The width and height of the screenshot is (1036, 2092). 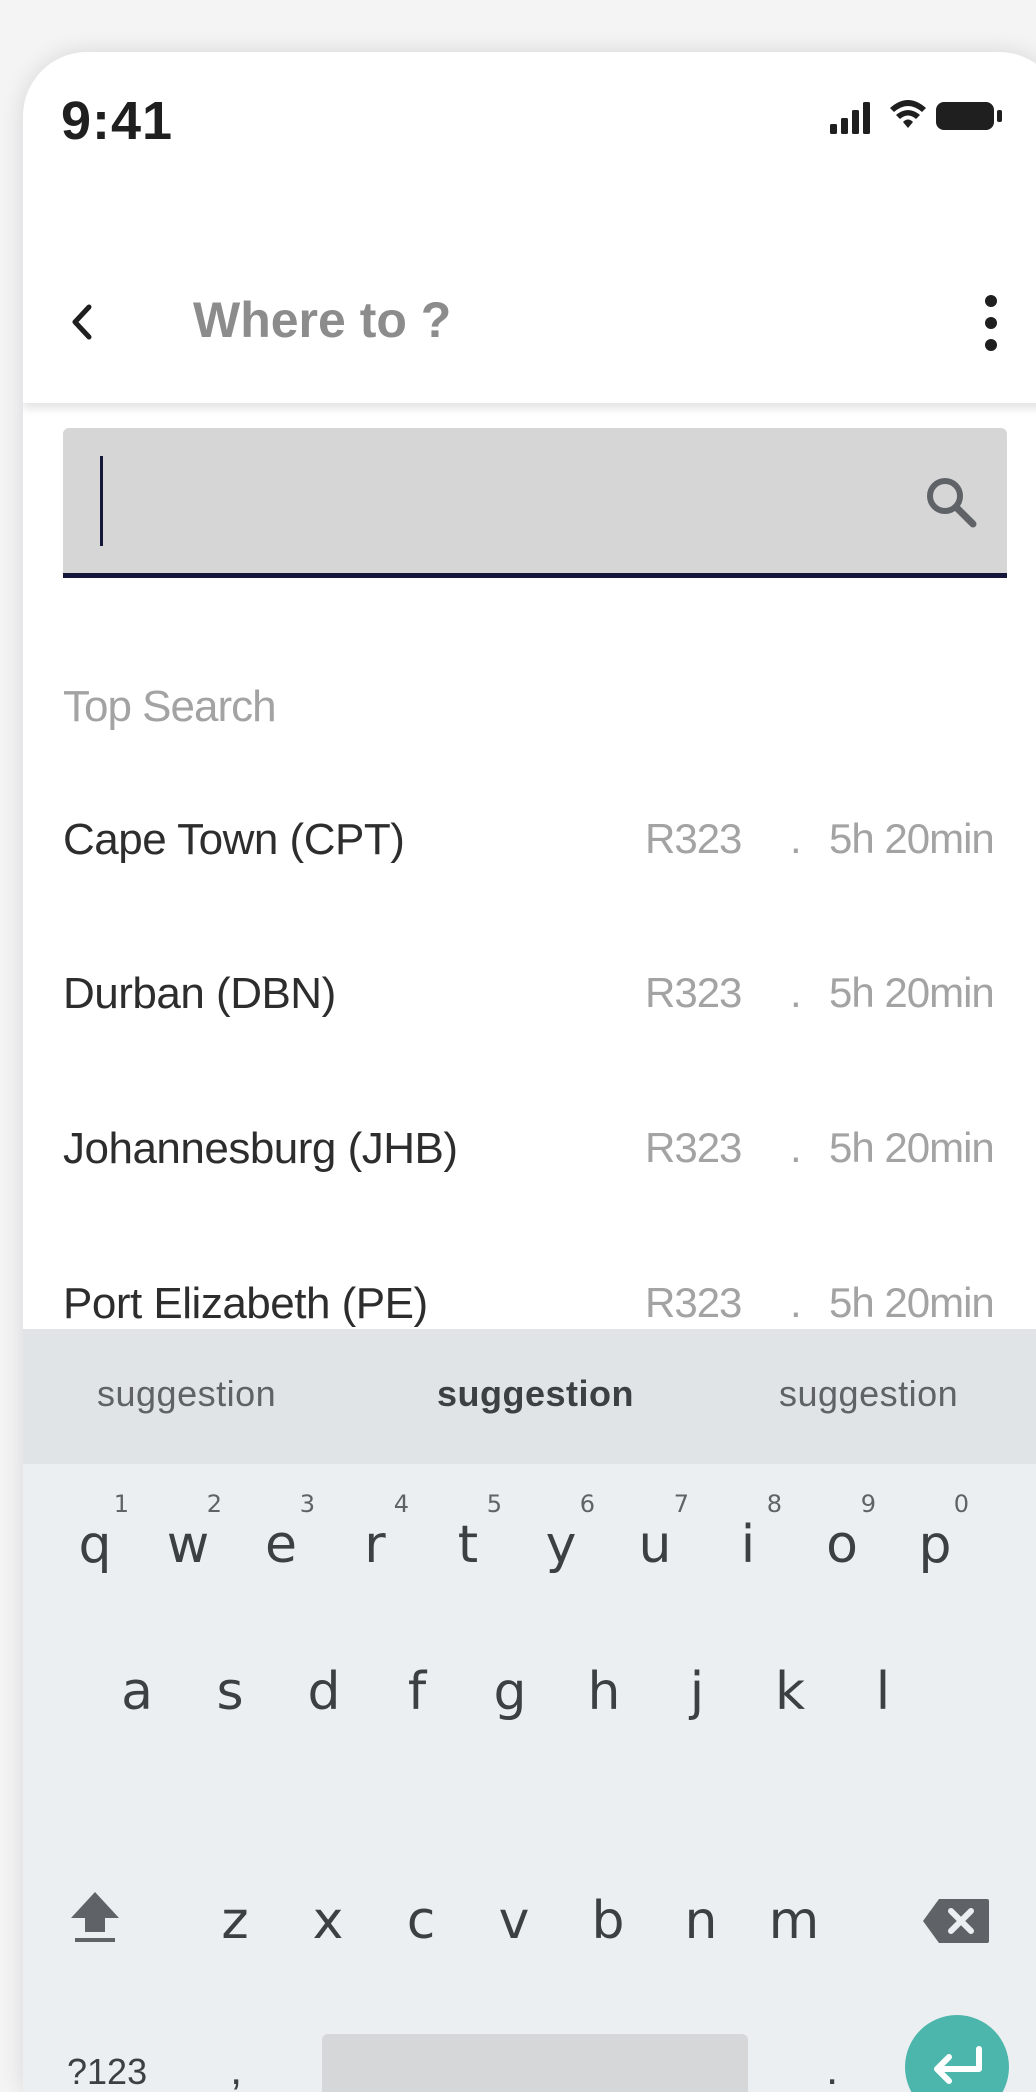 I want to click on key-number: 2, so click(x=214, y=1504).